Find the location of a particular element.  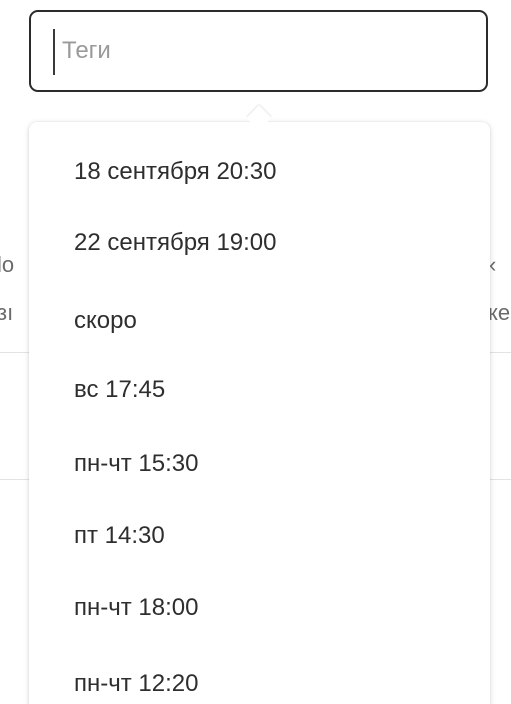

tags-input-box is located at coordinates (258, 51).